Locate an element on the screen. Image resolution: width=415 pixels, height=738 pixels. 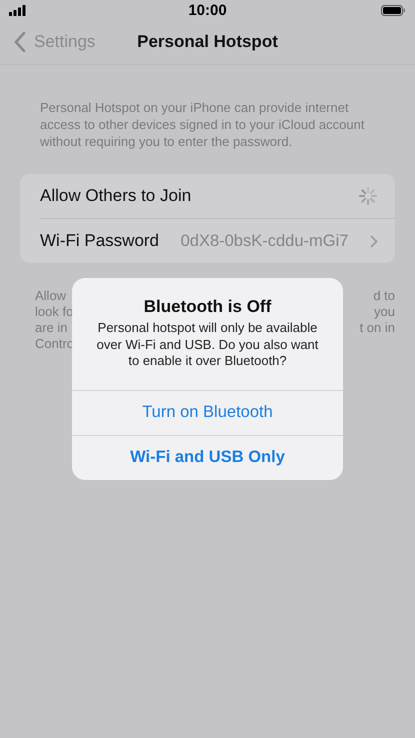
settings-row: Wi-Fi Password 0dX8-0bsK-cddu-mGi7 is located at coordinates (207, 241).